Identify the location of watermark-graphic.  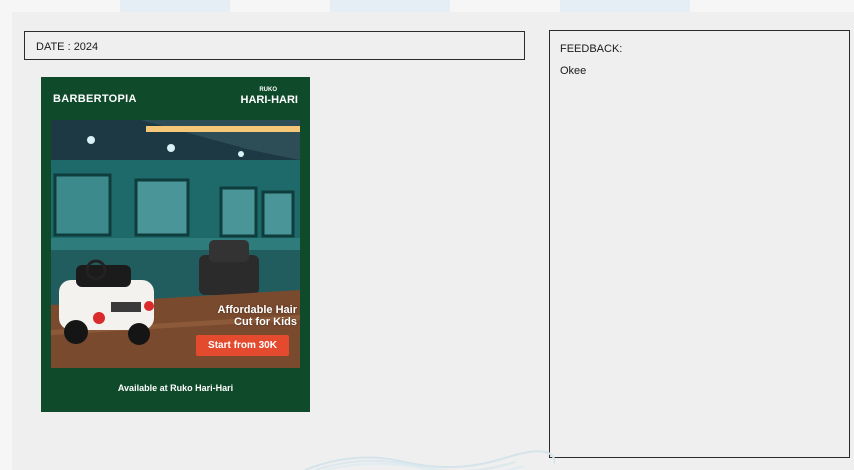
(429, 460).